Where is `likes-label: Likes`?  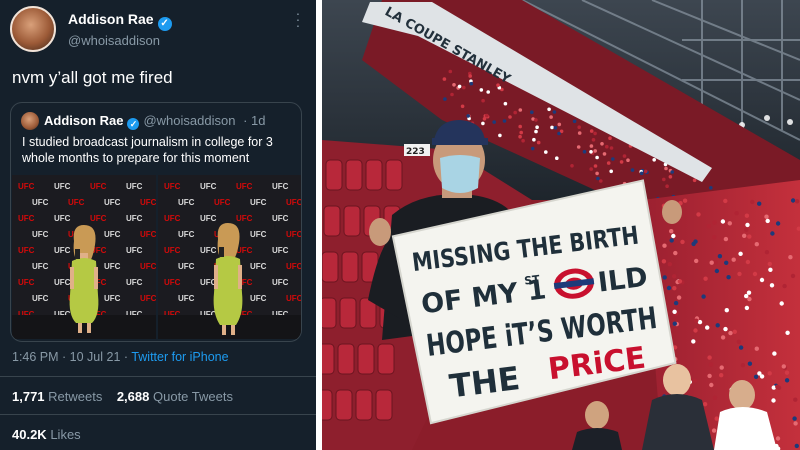
likes-label: Likes is located at coordinates (65, 434).